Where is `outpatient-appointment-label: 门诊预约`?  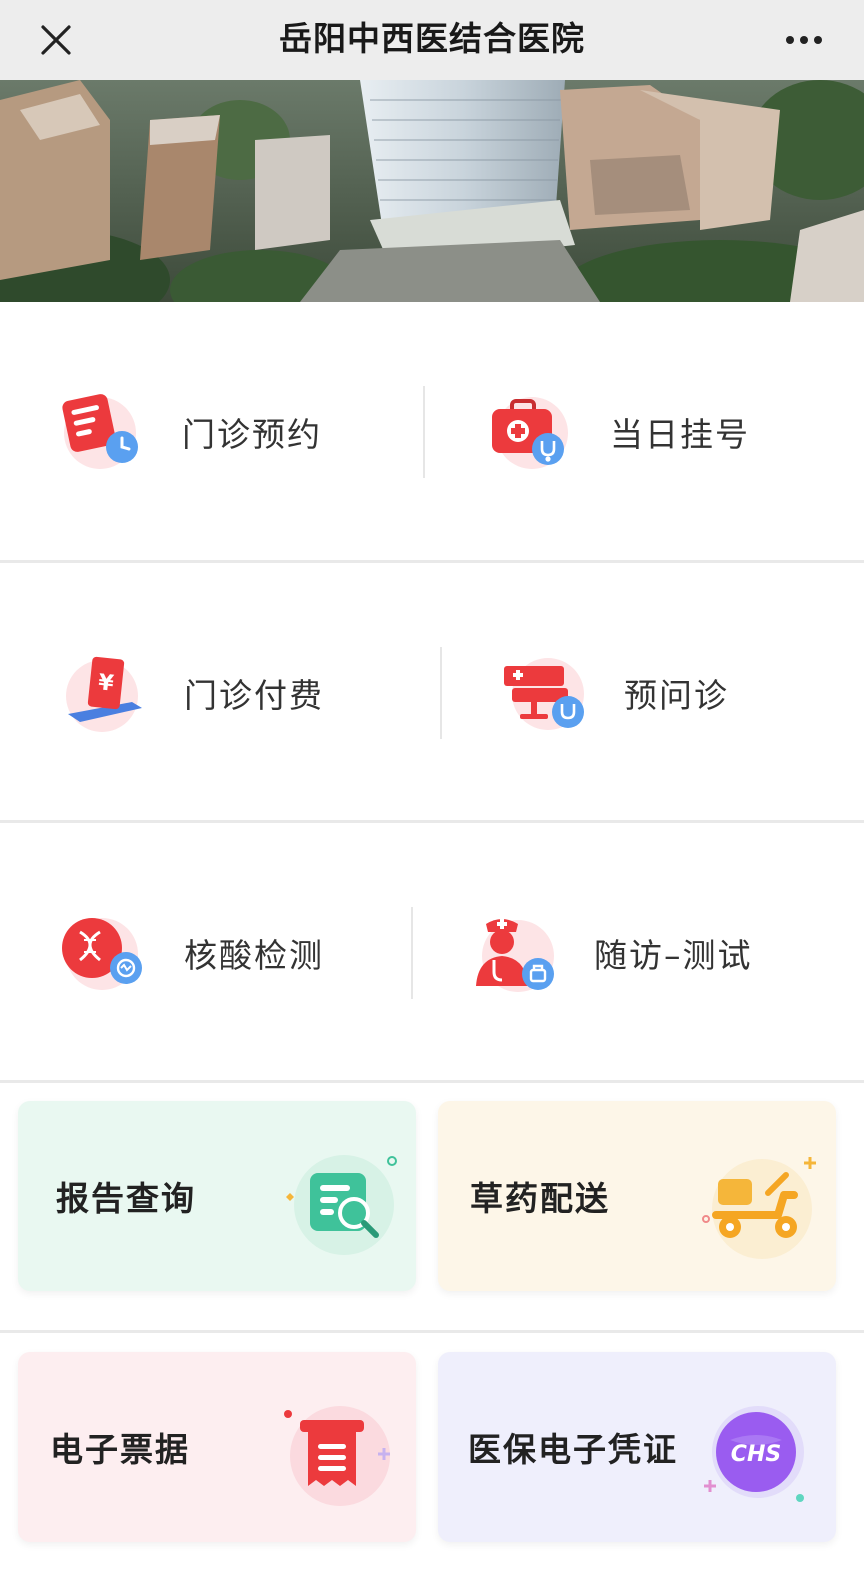 outpatient-appointment-label: 门诊预约 is located at coordinates (252, 434).